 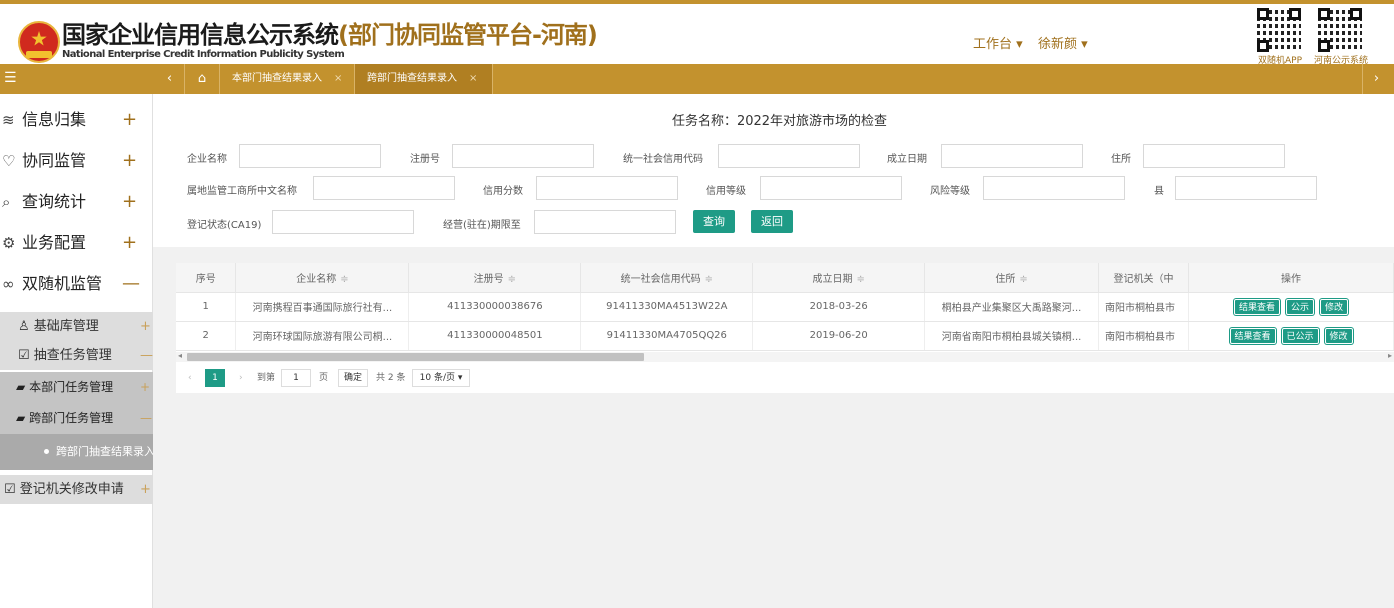 I want to click on cell-reg-no: 411330000048501, so click(x=495, y=336).